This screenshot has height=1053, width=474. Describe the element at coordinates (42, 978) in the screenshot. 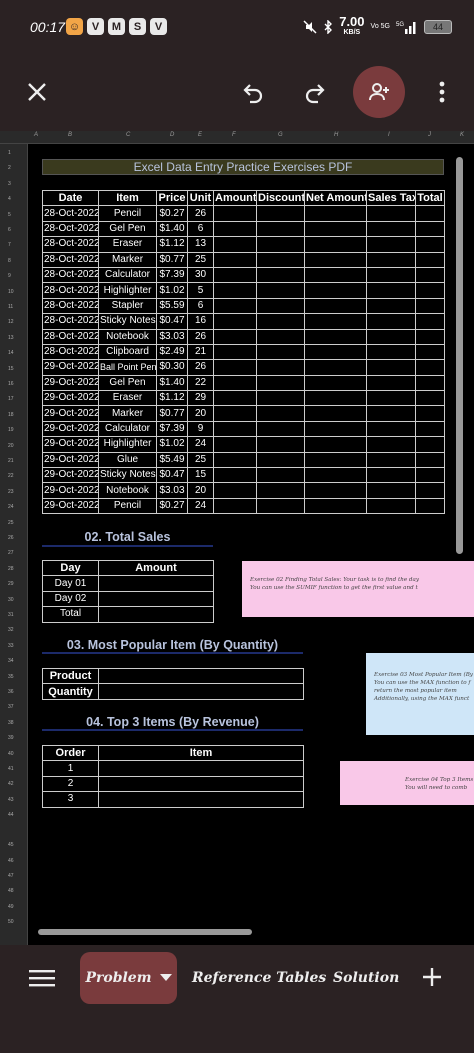

I see `all-sheets-button` at that location.